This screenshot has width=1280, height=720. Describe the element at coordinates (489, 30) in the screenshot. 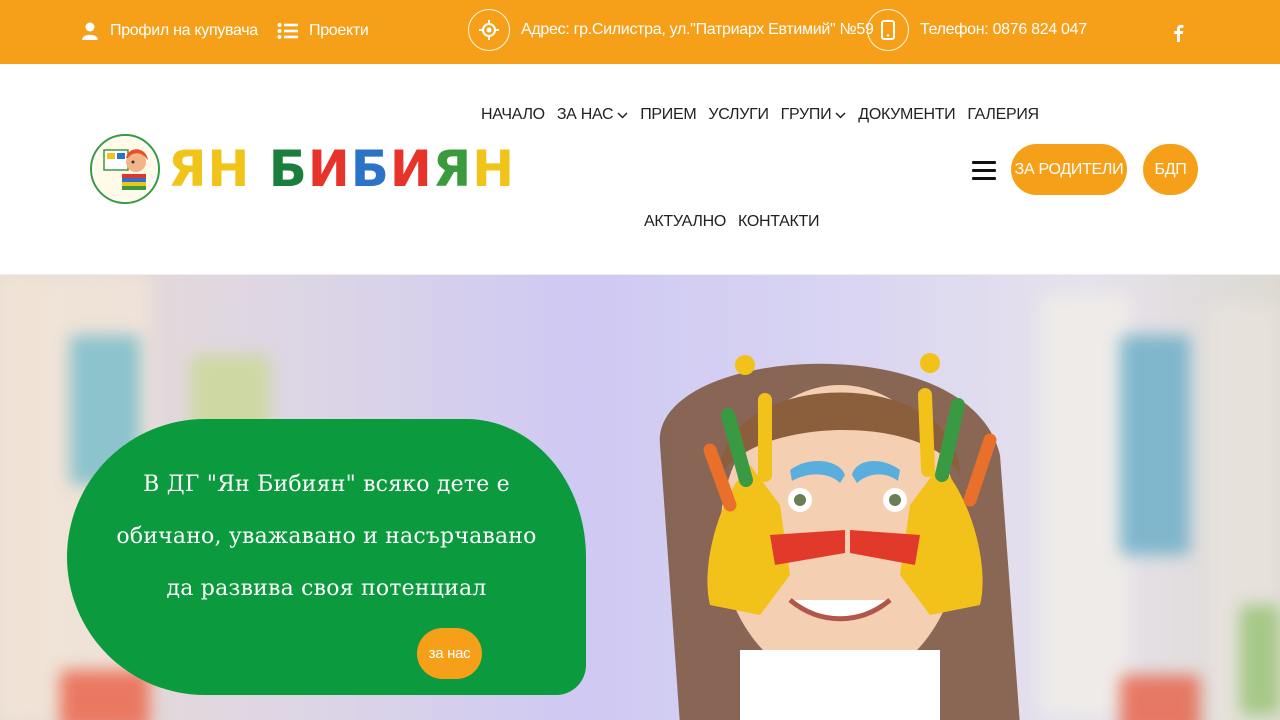

I see `location-target-icon` at that location.